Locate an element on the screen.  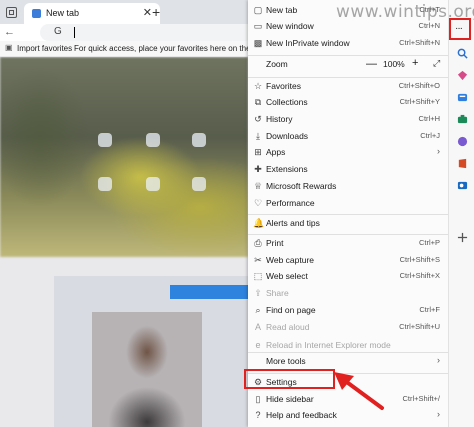
news-image is located at coordinates (147, 369).